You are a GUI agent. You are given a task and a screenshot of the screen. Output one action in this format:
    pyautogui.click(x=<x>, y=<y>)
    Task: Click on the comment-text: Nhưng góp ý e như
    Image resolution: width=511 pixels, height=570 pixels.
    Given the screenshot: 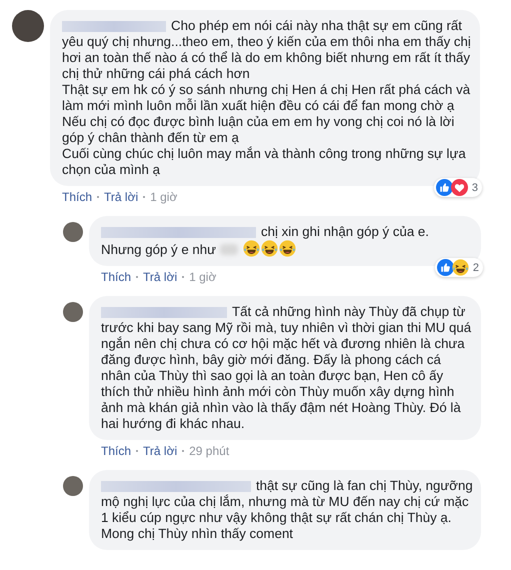 What is the action you would take?
    pyautogui.click(x=158, y=249)
    